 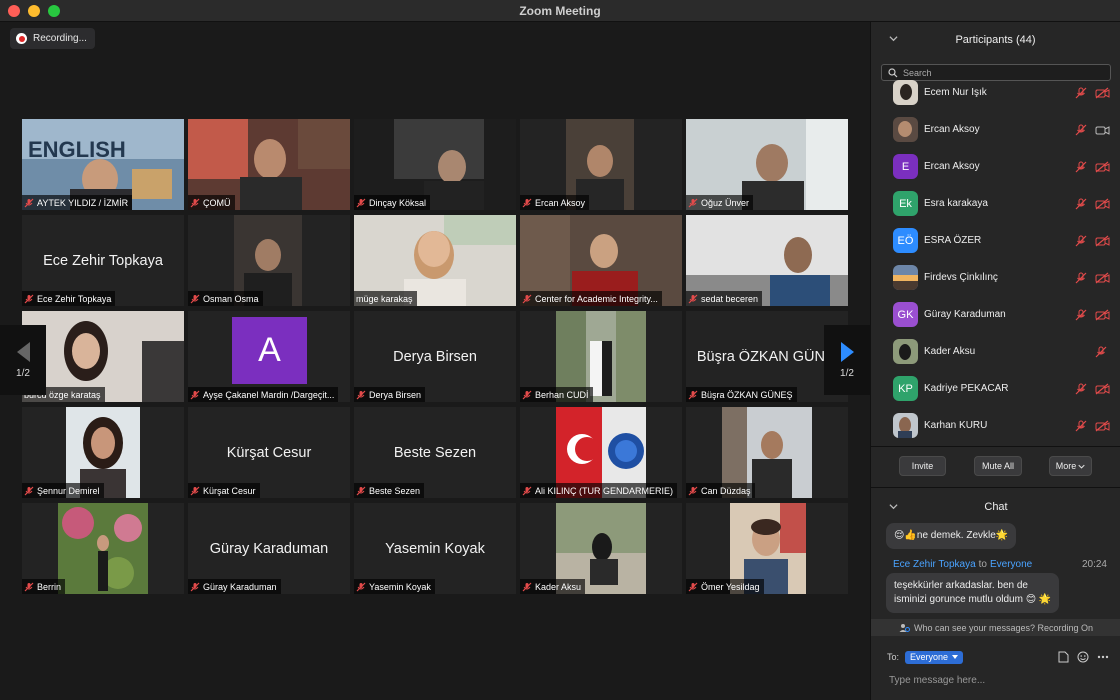 What do you see at coordinates (973, 599) in the screenshot?
I see `chat-message-line: isminizi gorunce mutlu oldum 😊 🌟` at bounding box center [973, 599].